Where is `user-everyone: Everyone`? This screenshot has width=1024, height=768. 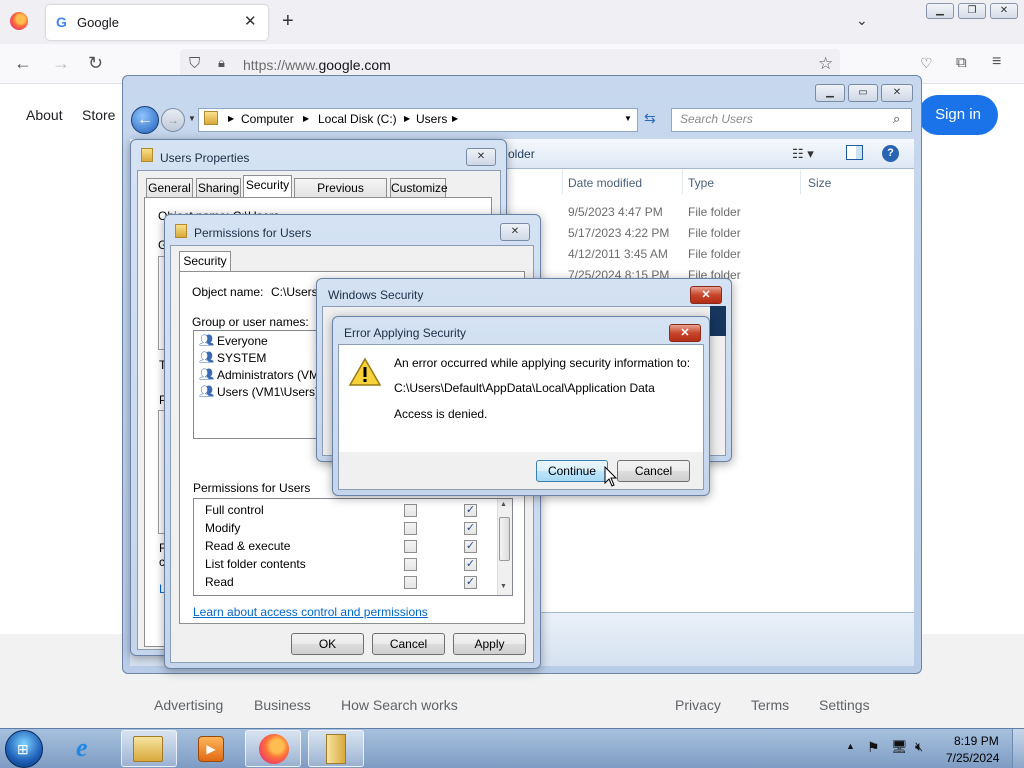 user-everyone: Everyone is located at coordinates (242, 341).